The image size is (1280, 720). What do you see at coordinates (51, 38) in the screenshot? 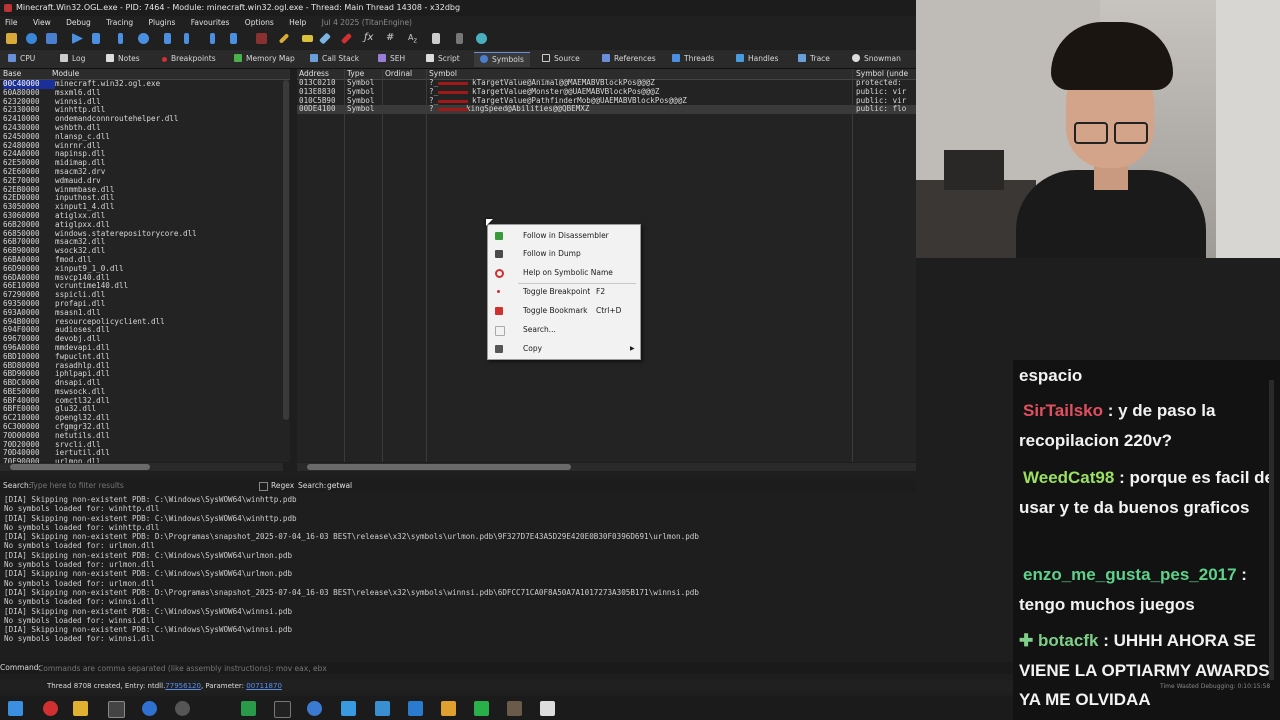
I see `close-icon` at bounding box center [51, 38].